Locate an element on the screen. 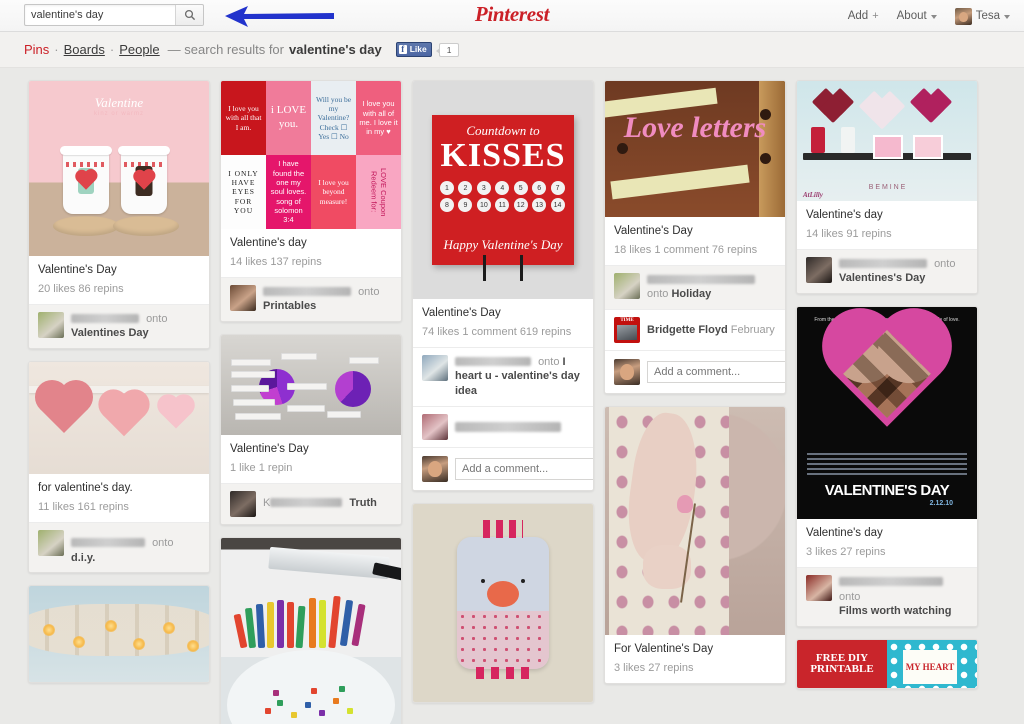  kisses-text: KISSES is located at coordinates (503, 155).